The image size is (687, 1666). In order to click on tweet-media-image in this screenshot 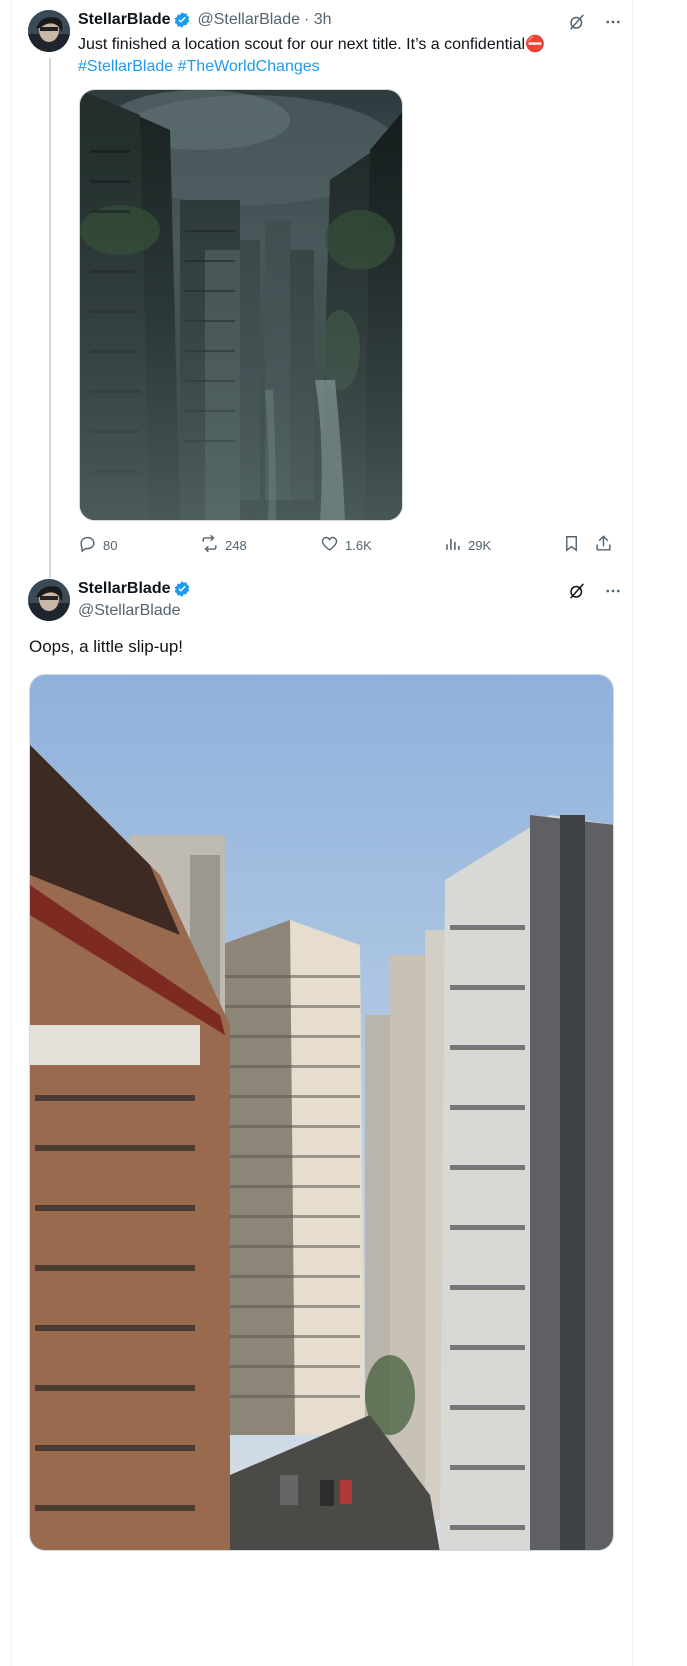, I will do `click(241, 305)`.